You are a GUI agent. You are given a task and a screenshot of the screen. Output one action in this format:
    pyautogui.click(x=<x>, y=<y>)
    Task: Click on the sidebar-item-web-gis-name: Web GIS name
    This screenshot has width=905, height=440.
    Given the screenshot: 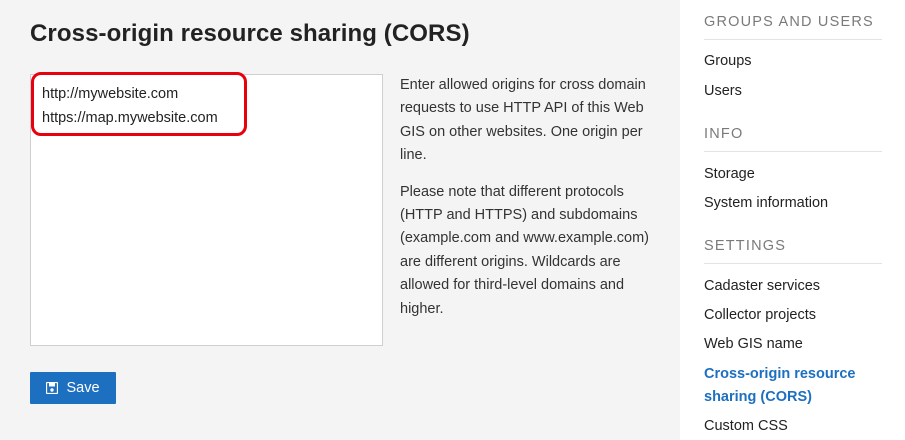 What is the action you would take?
    pyautogui.click(x=794, y=344)
    